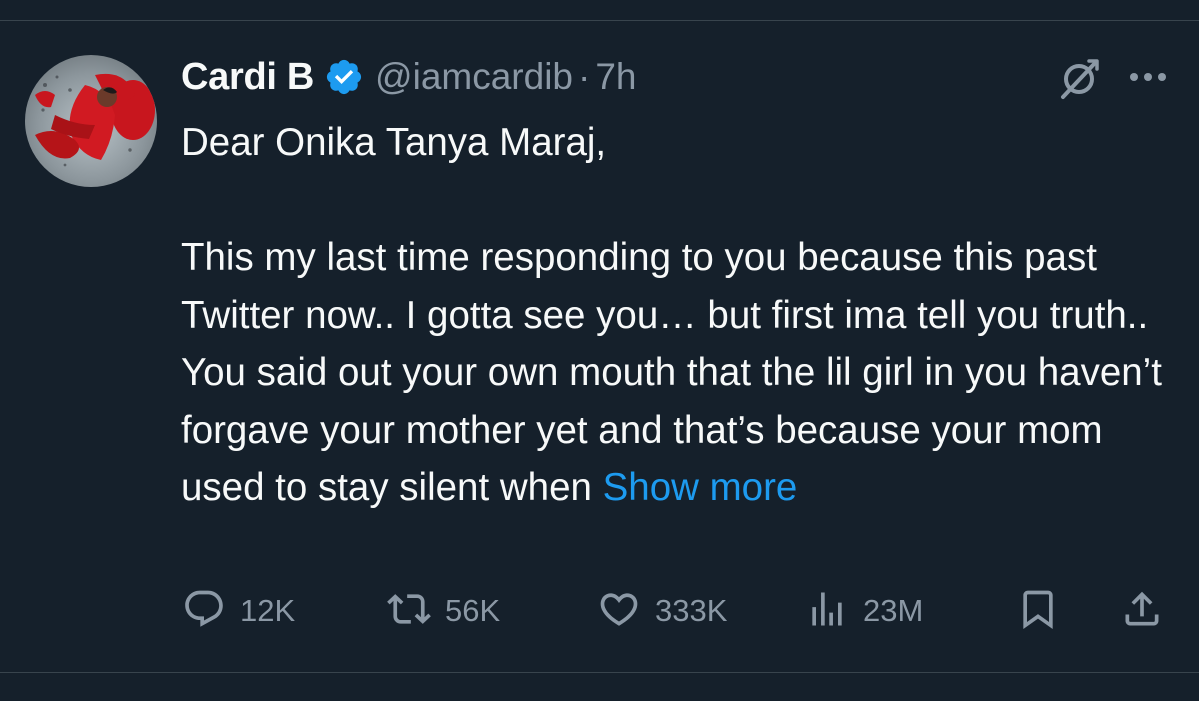 The height and width of the screenshot is (701, 1199). I want to click on bookmark-button, so click(1038, 611).